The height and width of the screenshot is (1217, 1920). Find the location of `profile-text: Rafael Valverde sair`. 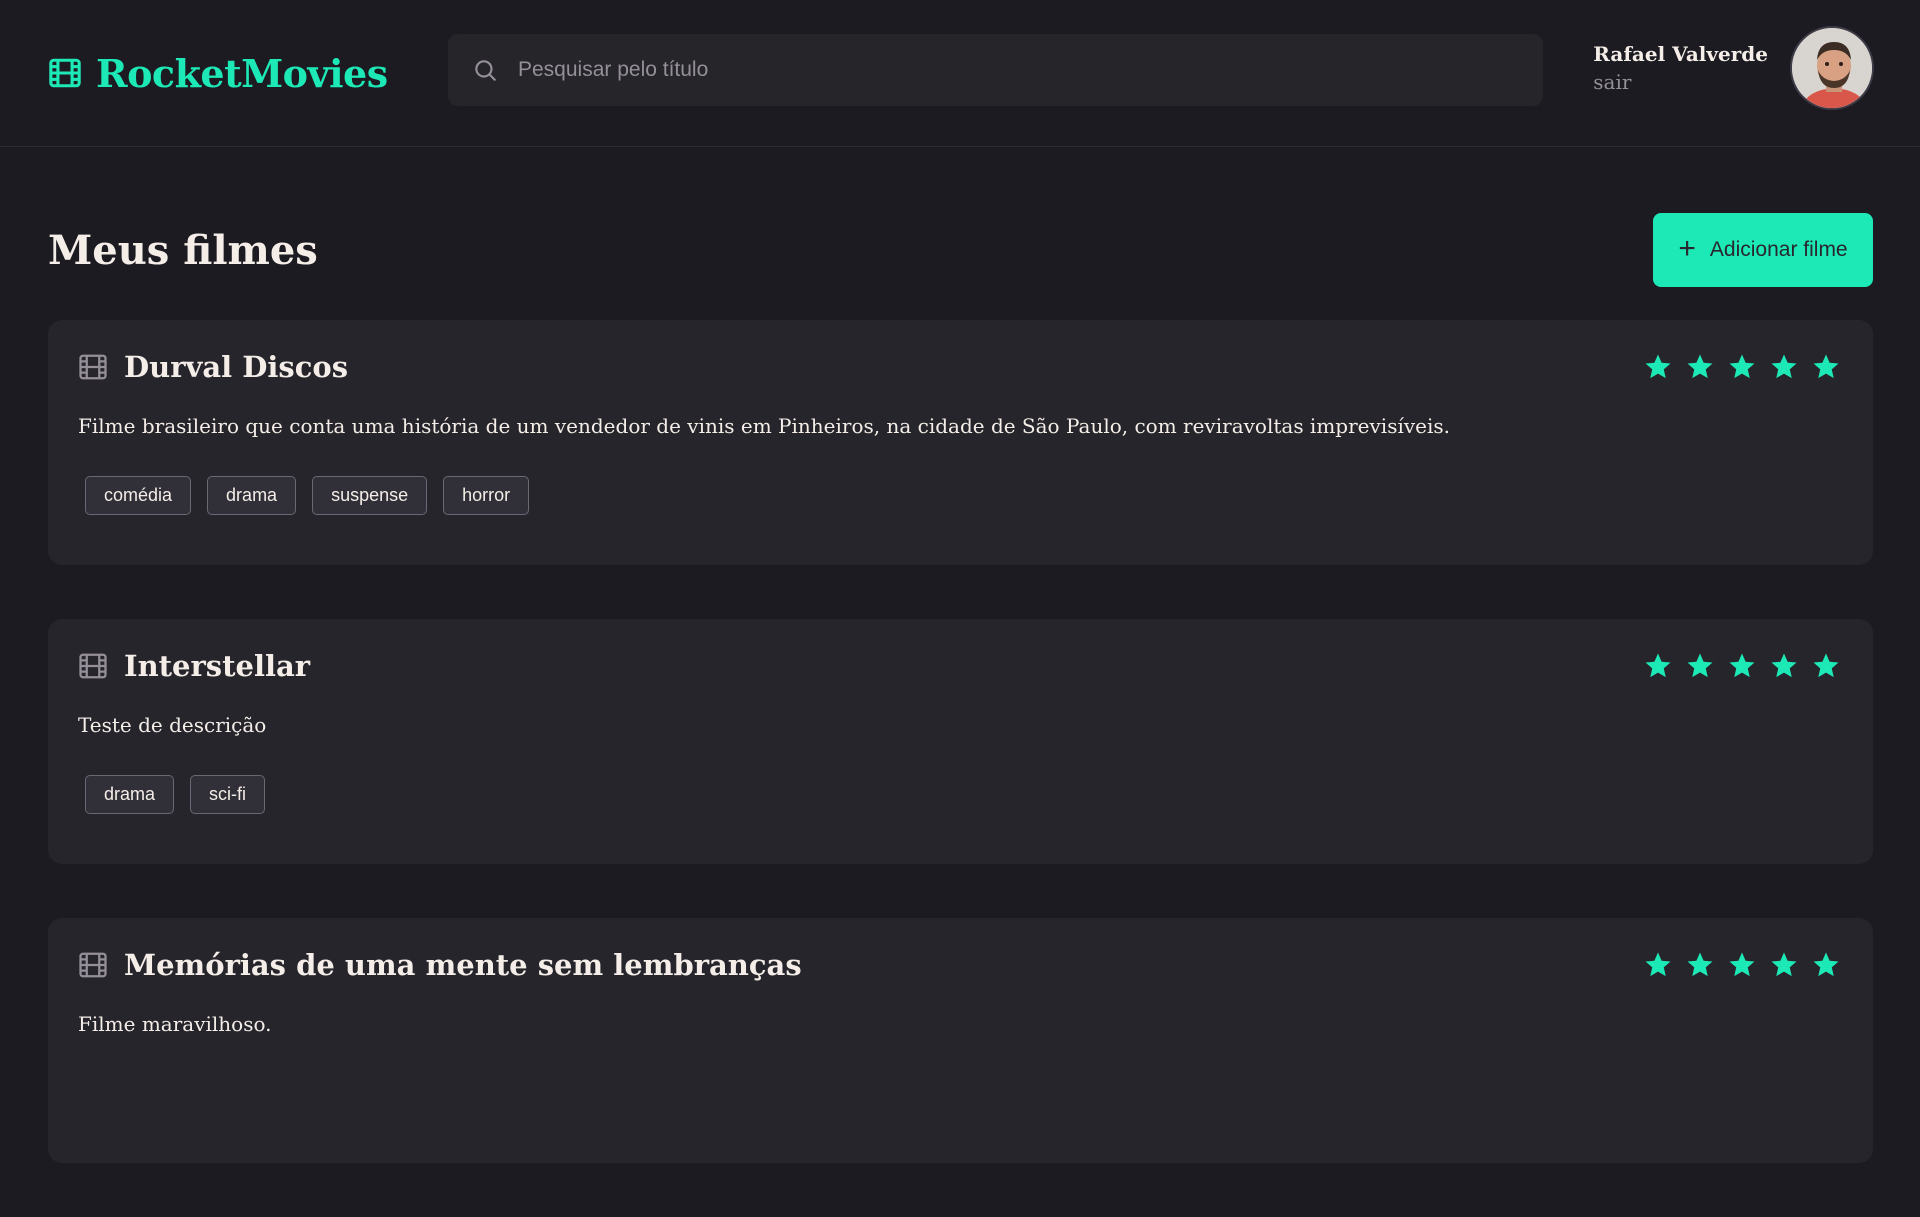

profile-text: Rafael Valverde sair is located at coordinates (1680, 68).